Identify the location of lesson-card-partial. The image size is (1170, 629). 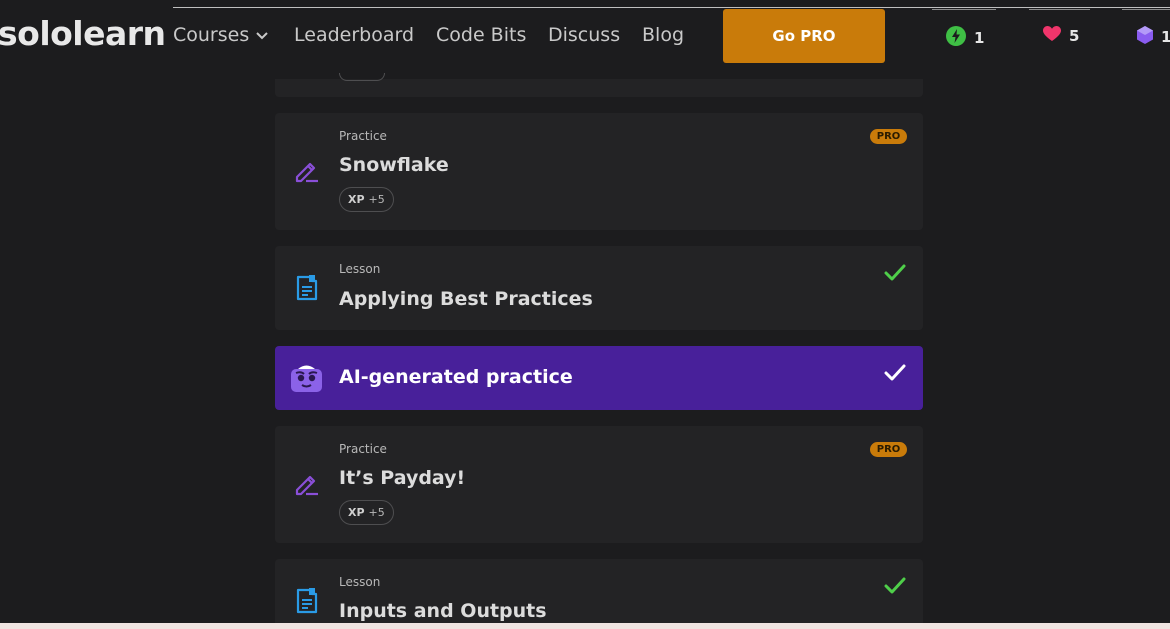
(599, 85).